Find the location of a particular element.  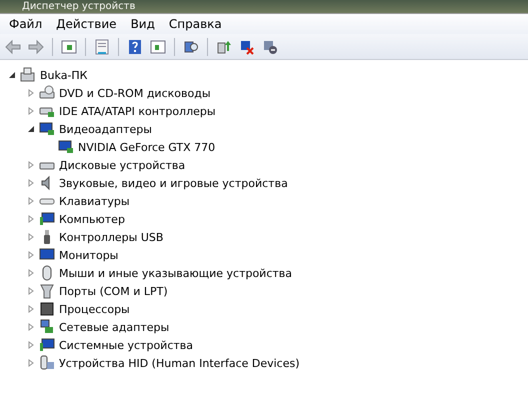

tree-item: Порты (COM и LPT) is located at coordinates (113, 291).